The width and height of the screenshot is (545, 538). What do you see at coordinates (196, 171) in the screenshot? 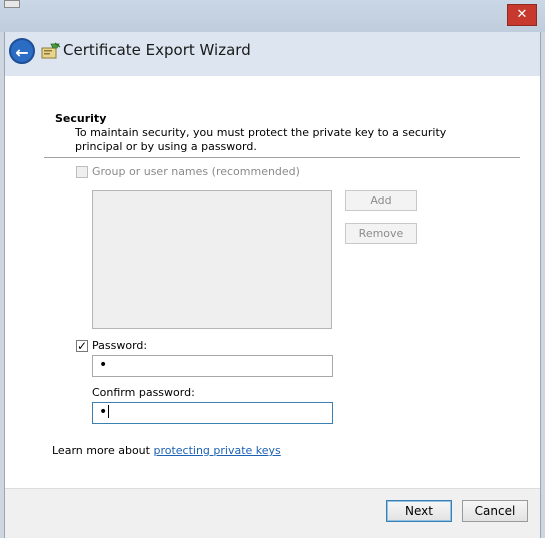
I see `group-or-user-label: Group or user names (recommended)` at bounding box center [196, 171].